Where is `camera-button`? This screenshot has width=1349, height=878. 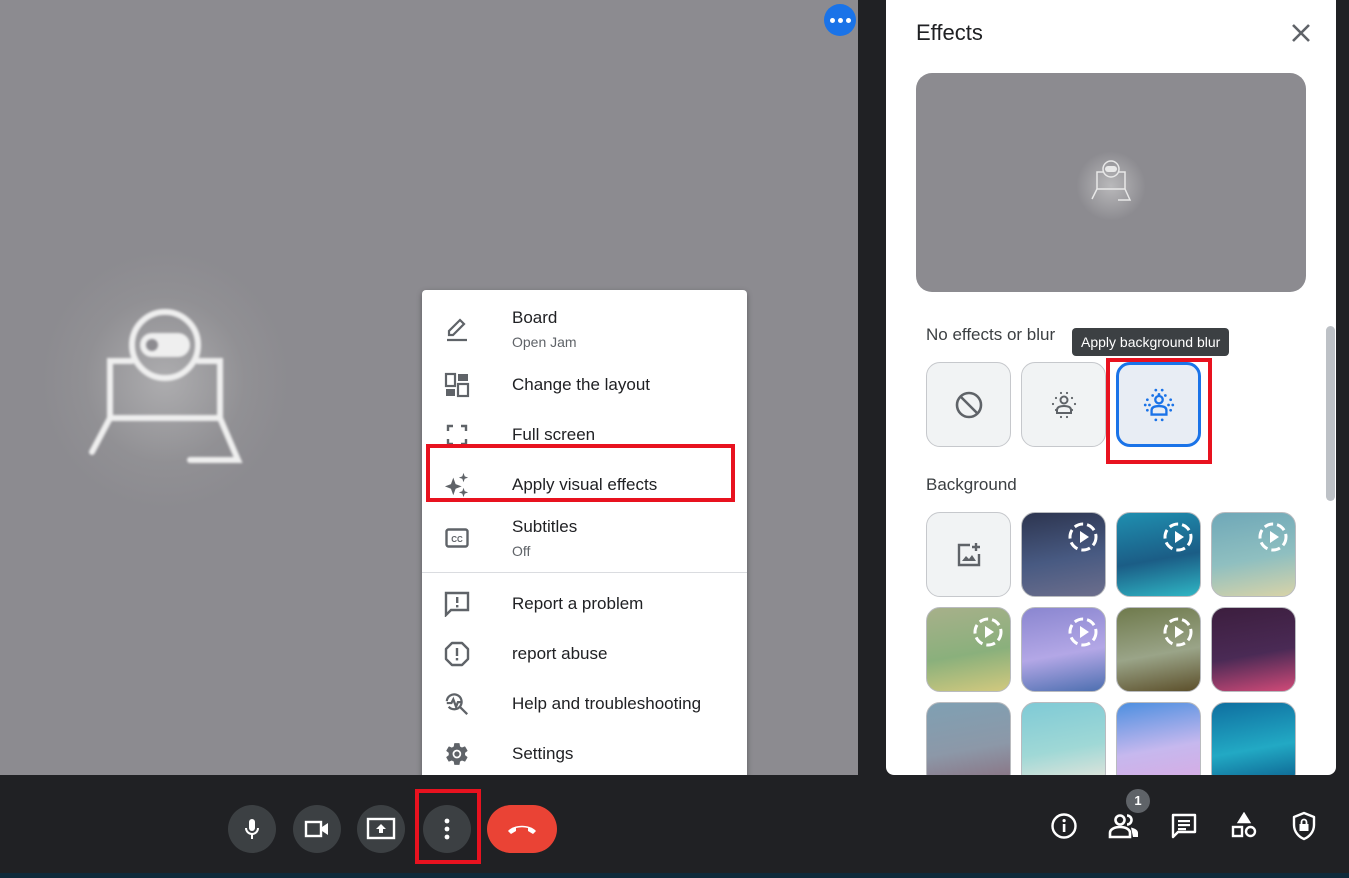
camera-button is located at coordinates (317, 829).